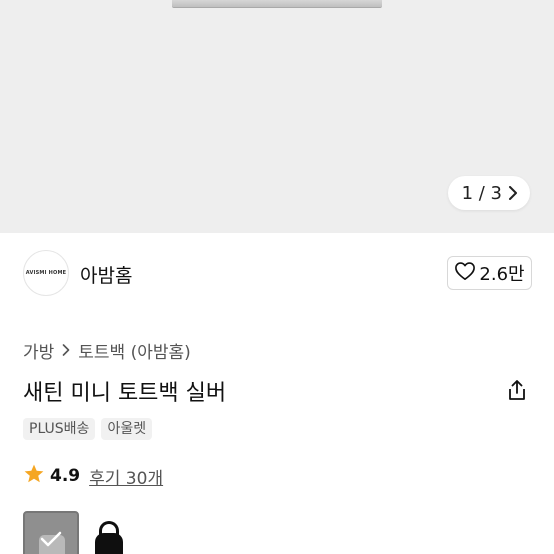  Describe the element at coordinates (80, 532) in the screenshot. I see `color-options` at that location.